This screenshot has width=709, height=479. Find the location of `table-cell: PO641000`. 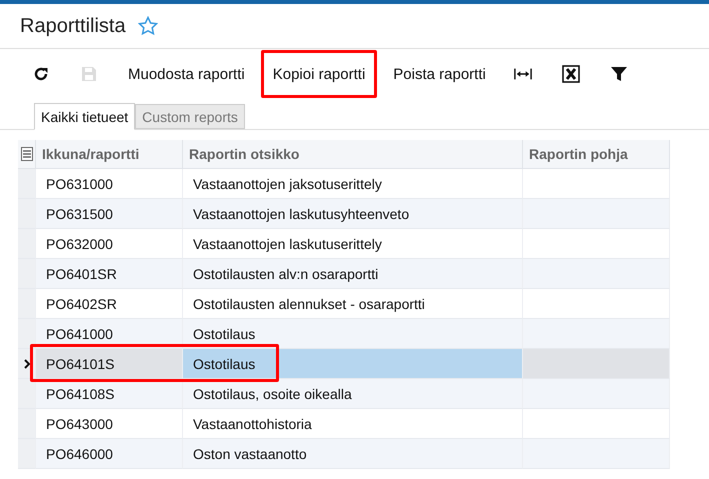

table-cell: PO641000 is located at coordinates (109, 334).